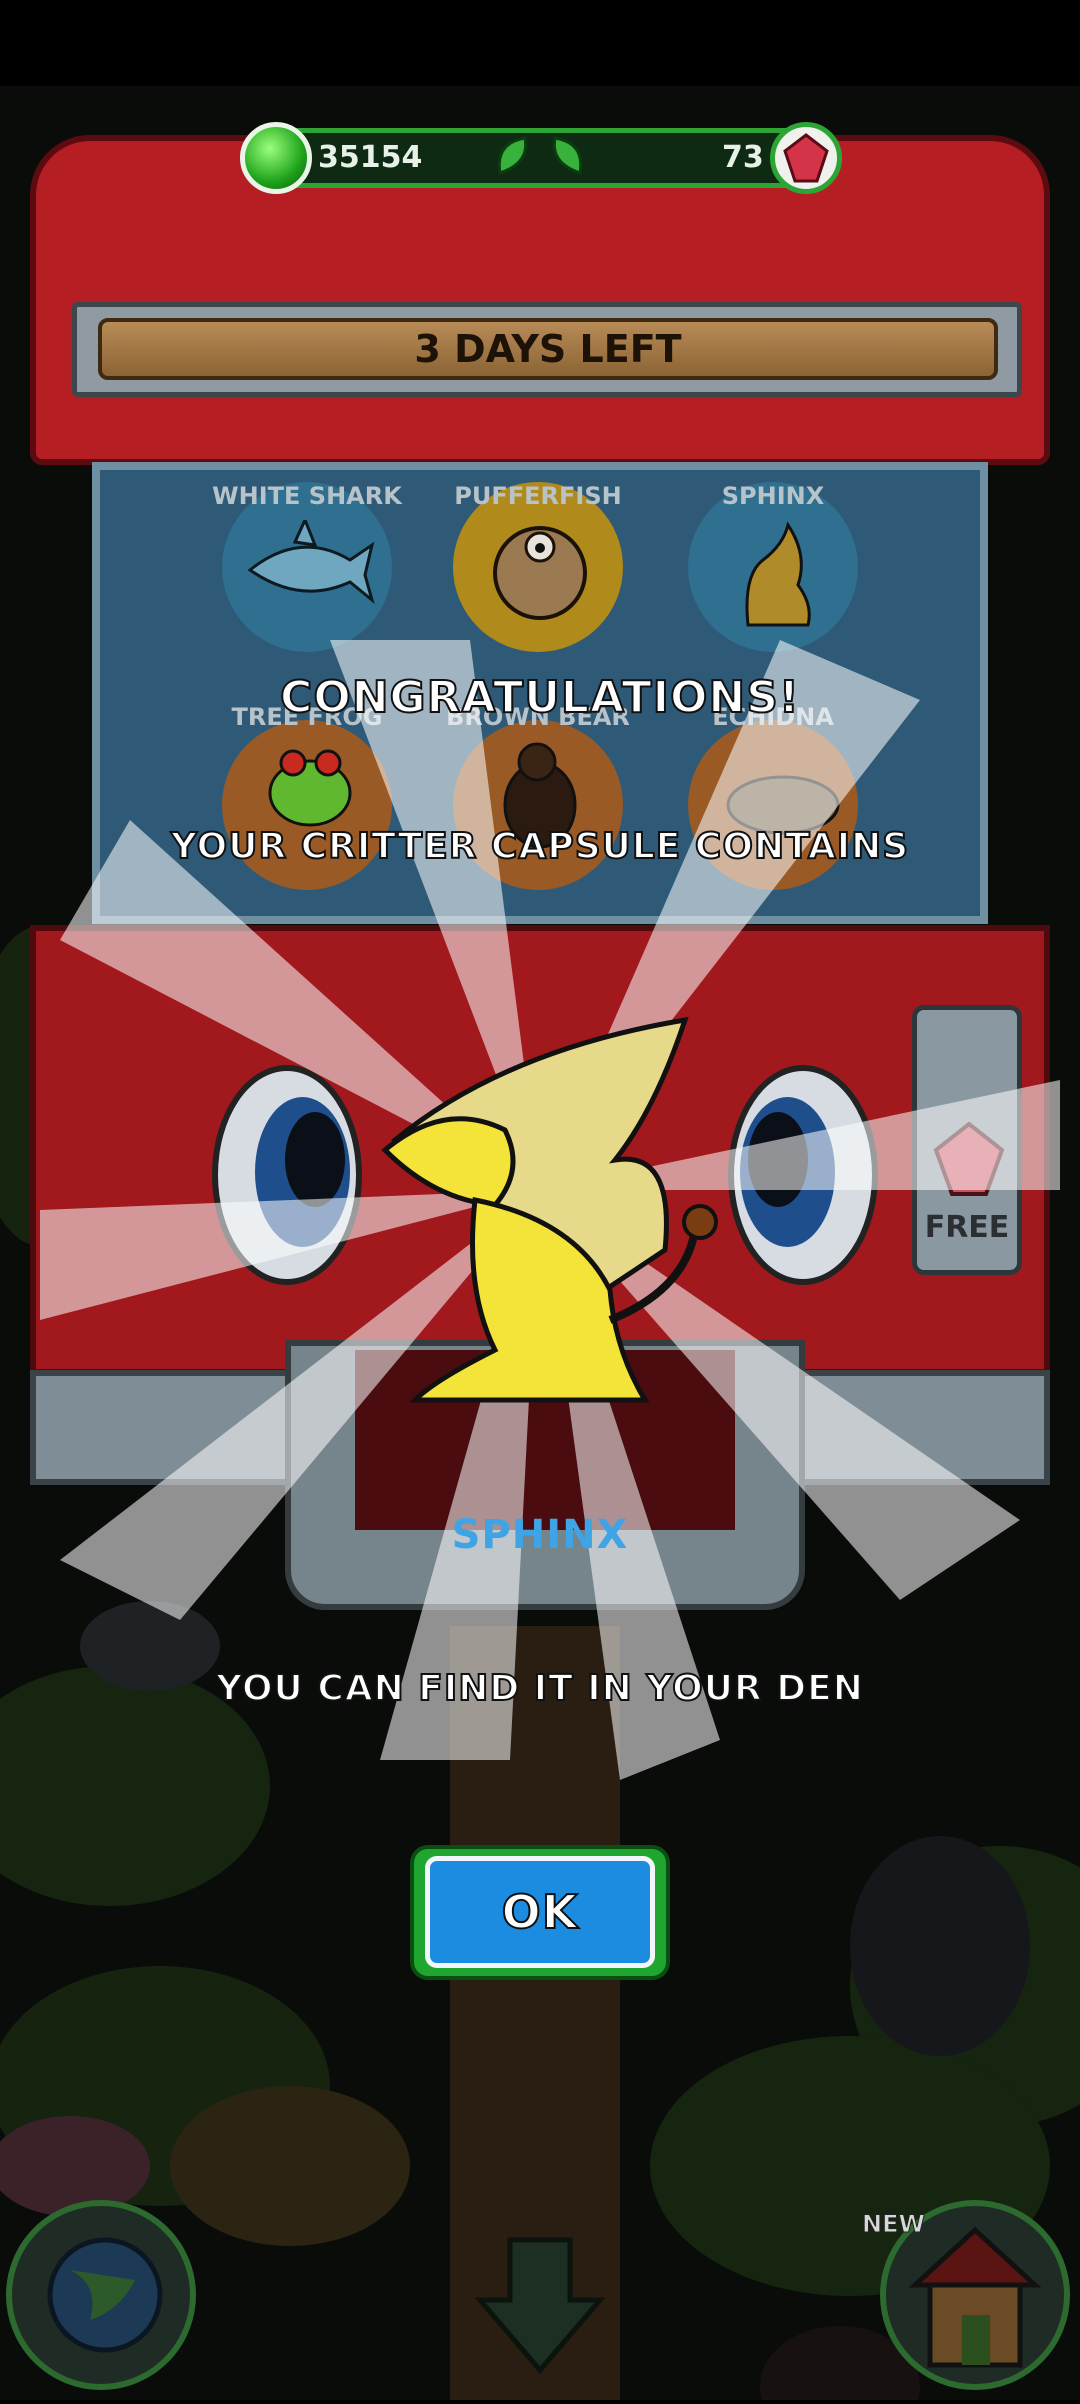 This screenshot has width=1080, height=2404. Describe the element at coordinates (894, 2224) in the screenshot. I see `new-badge: NEW` at that location.